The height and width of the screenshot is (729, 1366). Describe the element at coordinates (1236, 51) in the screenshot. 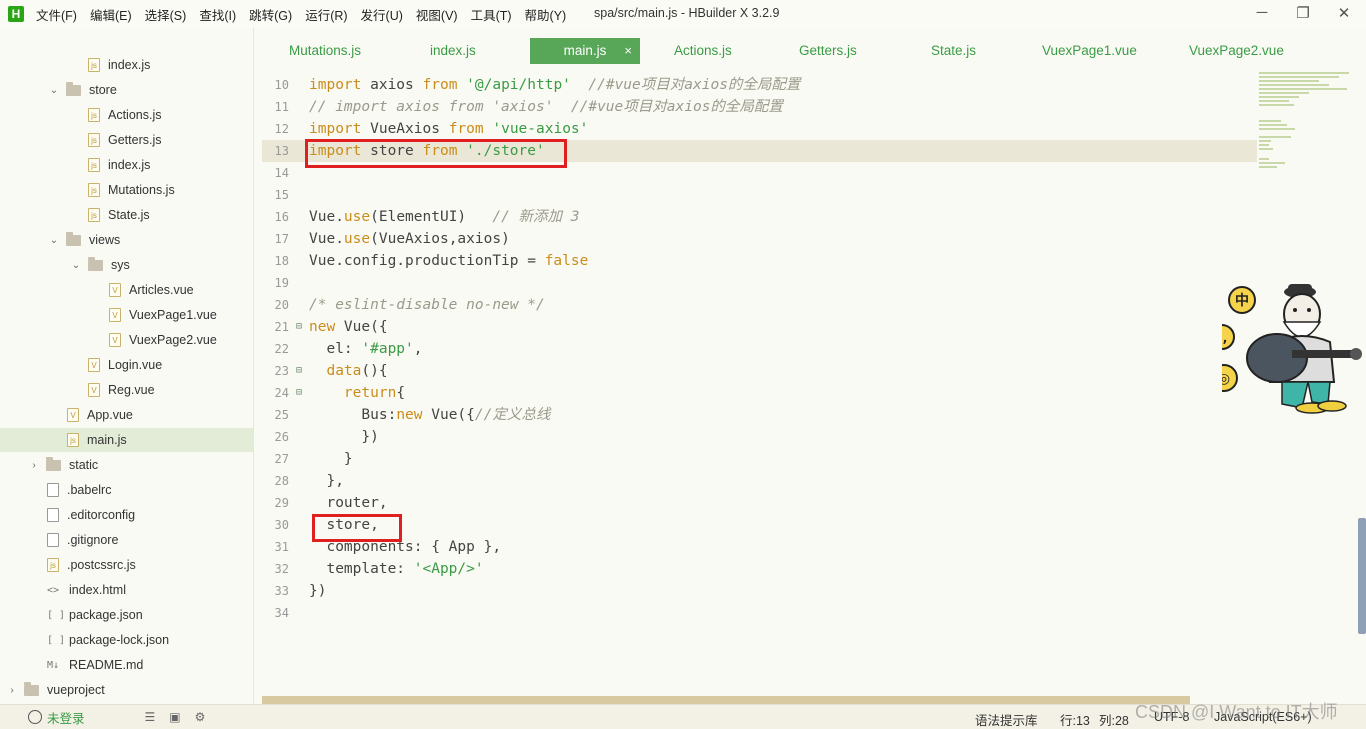

I see `tab-vuexpage2-vue: VuexPage2.vue` at that location.